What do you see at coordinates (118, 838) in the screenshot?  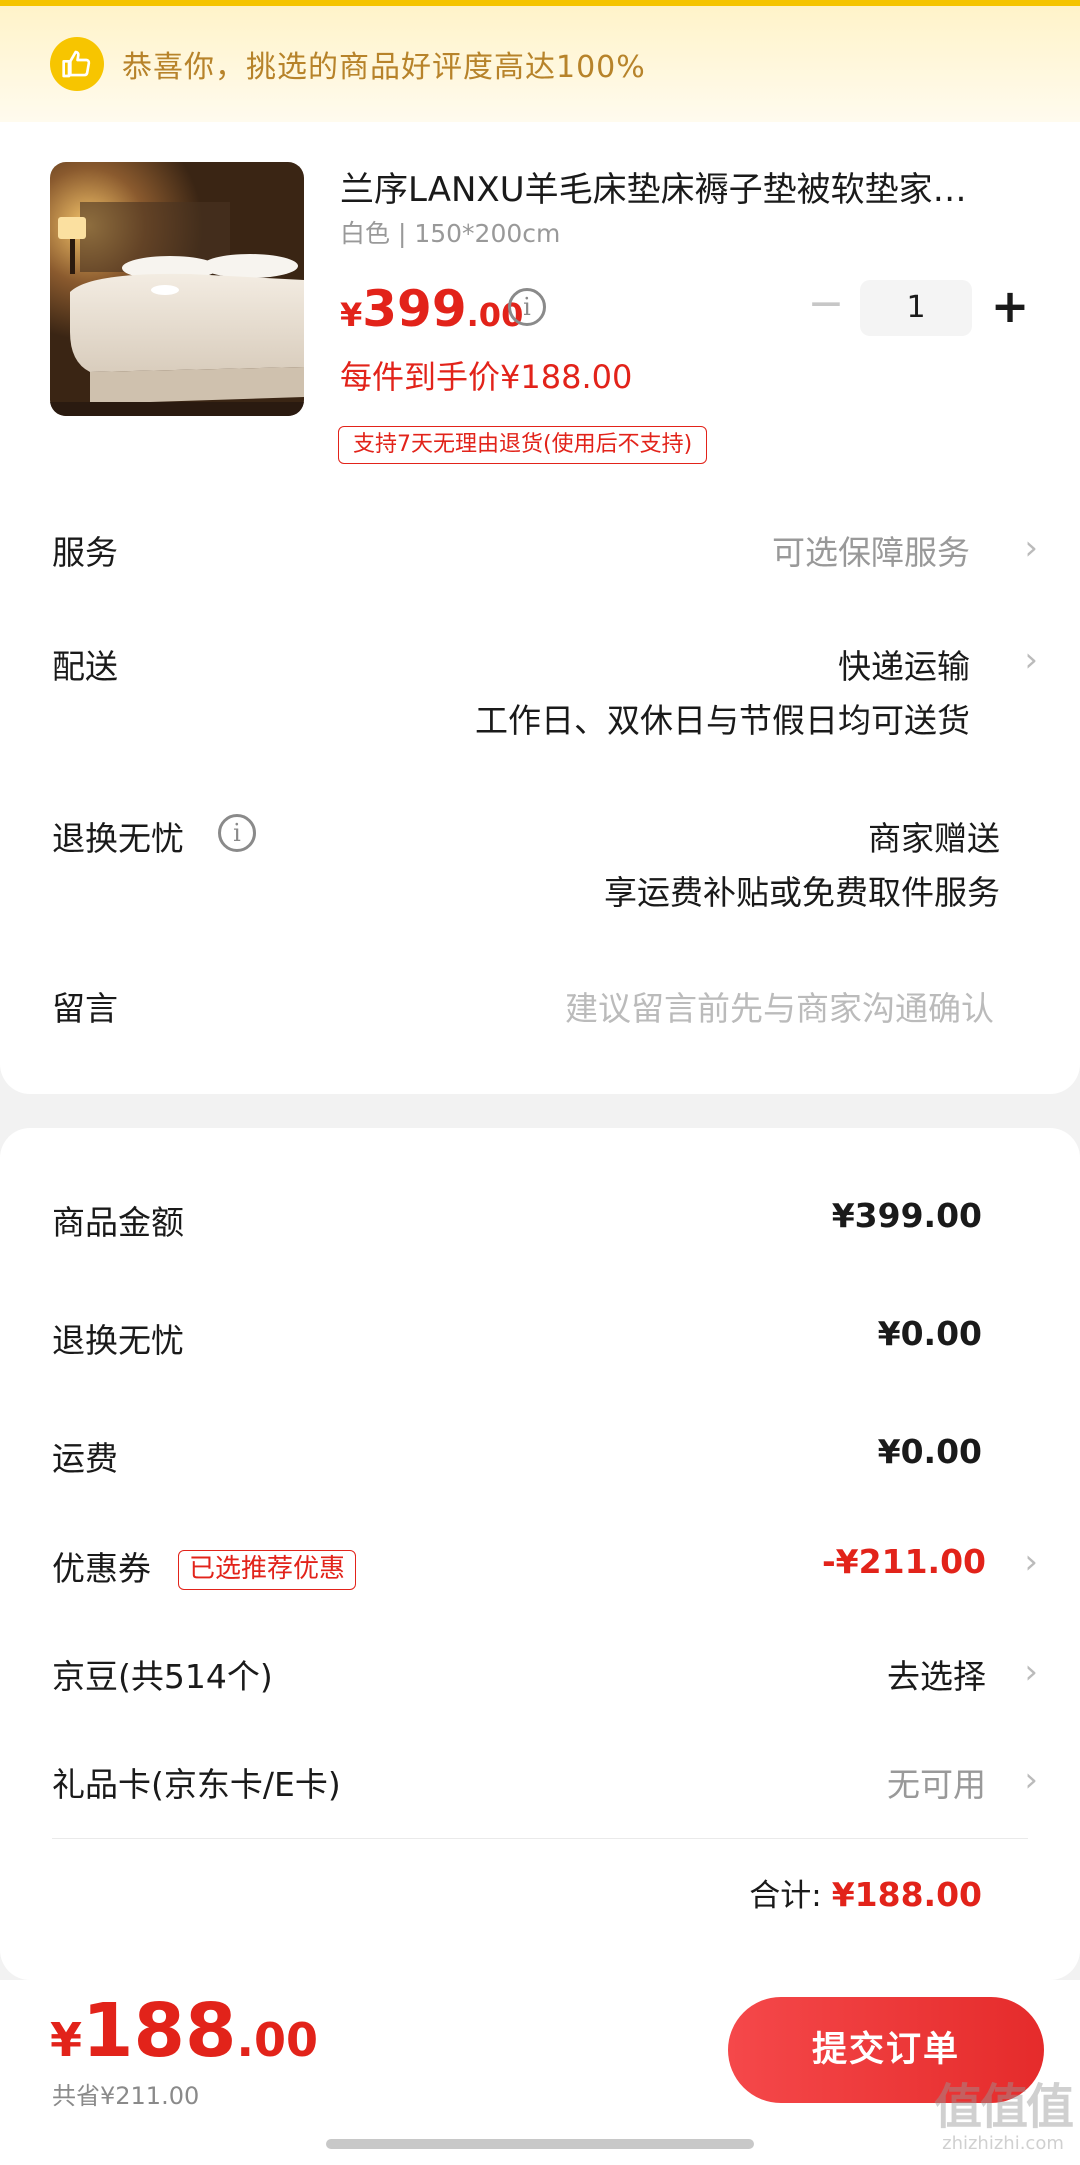 I see `worry-free-label: 退换无忧` at bounding box center [118, 838].